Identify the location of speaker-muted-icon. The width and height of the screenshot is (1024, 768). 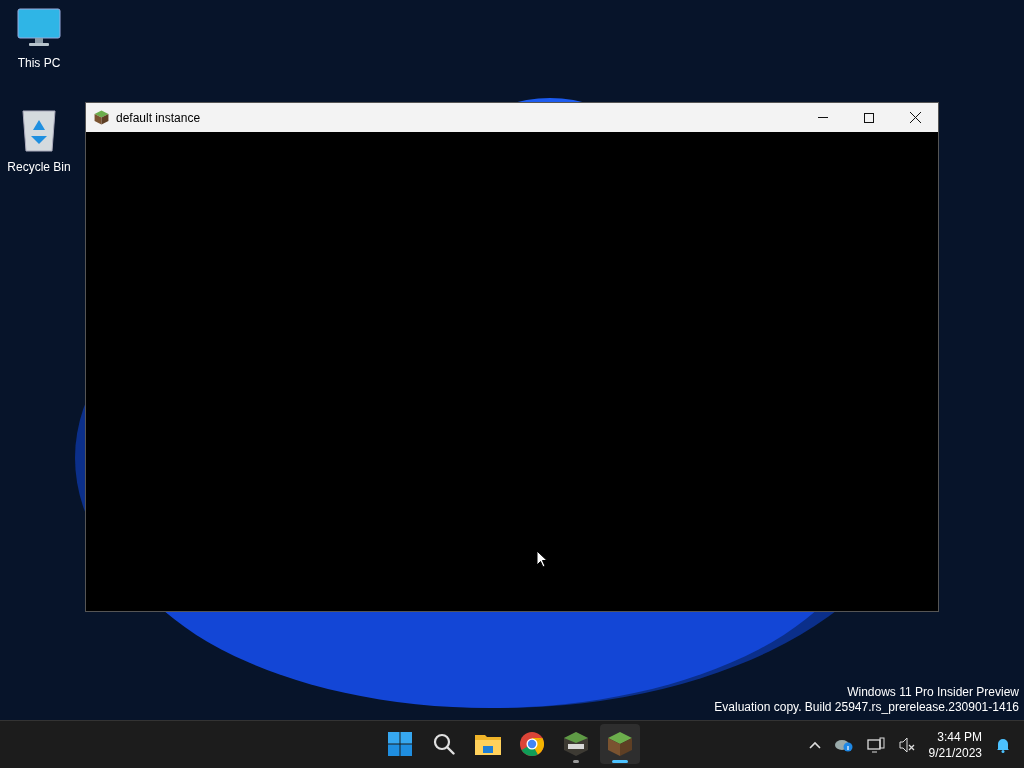
(906, 744).